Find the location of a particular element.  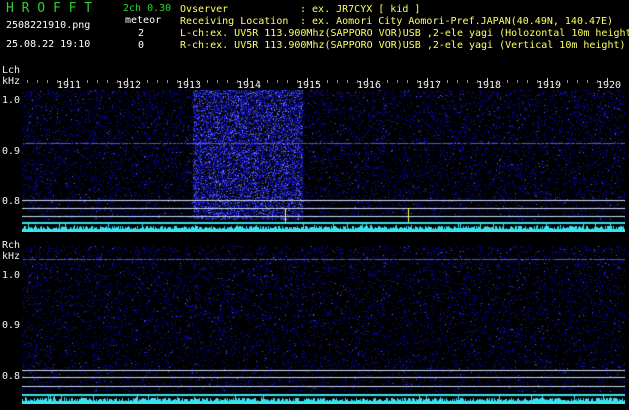

rch-ylabel-1.0: 1.0 is located at coordinates (11, 275).